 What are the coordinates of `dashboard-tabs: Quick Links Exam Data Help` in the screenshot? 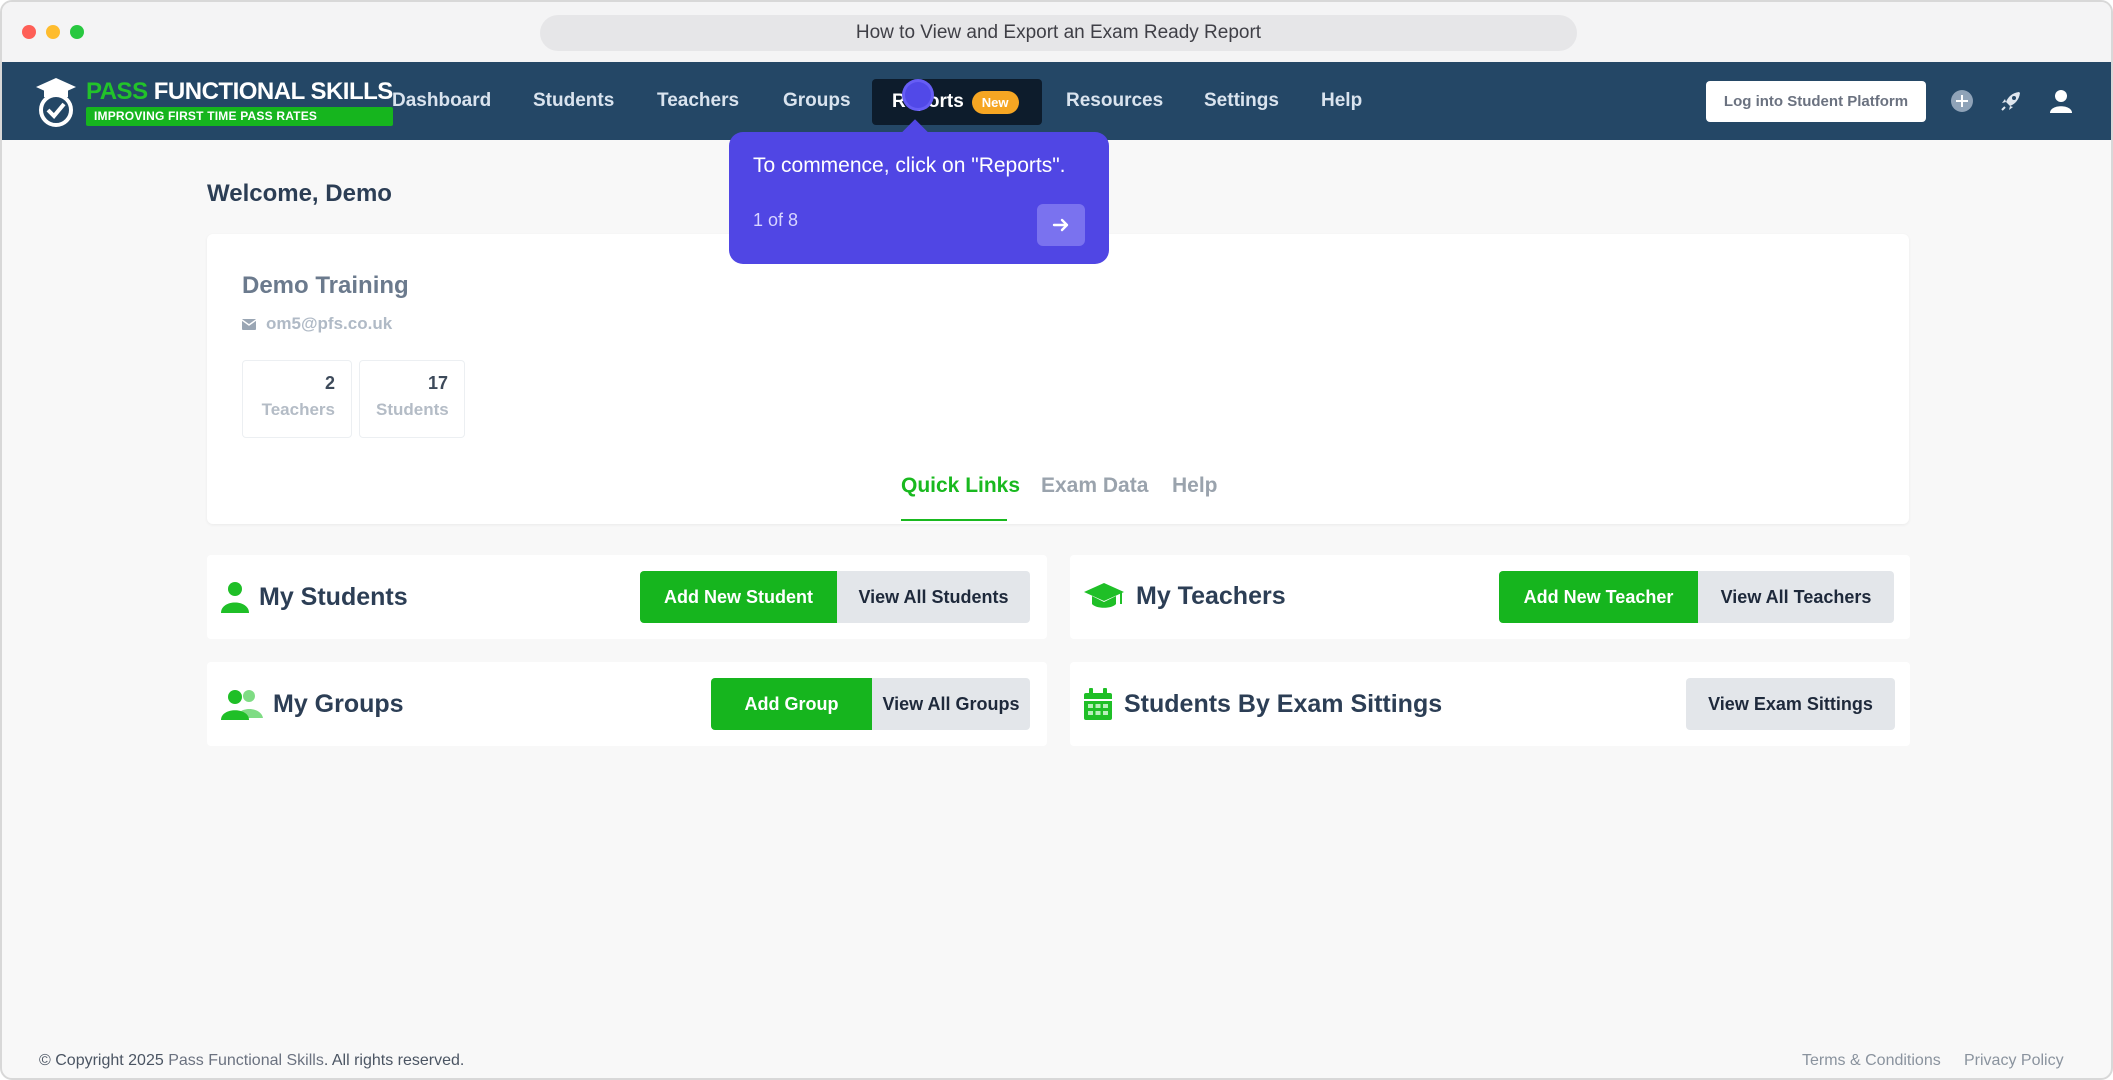 It's located at (1058, 499).